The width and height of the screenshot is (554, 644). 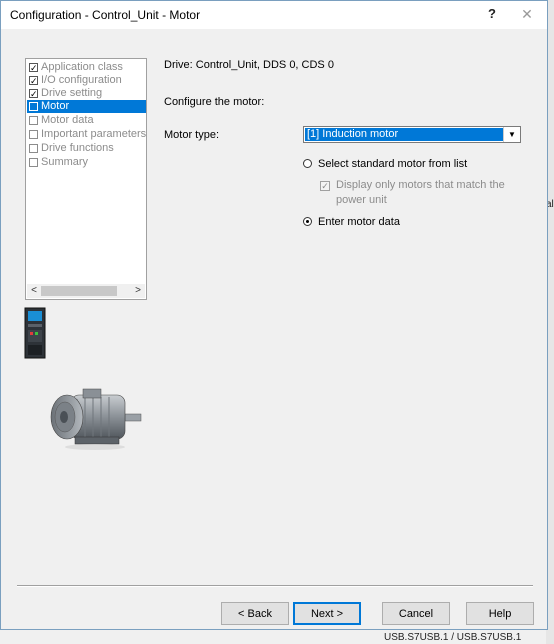 I want to click on radio-standard-motor-label: Select standard motor from list, so click(x=392, y=164).